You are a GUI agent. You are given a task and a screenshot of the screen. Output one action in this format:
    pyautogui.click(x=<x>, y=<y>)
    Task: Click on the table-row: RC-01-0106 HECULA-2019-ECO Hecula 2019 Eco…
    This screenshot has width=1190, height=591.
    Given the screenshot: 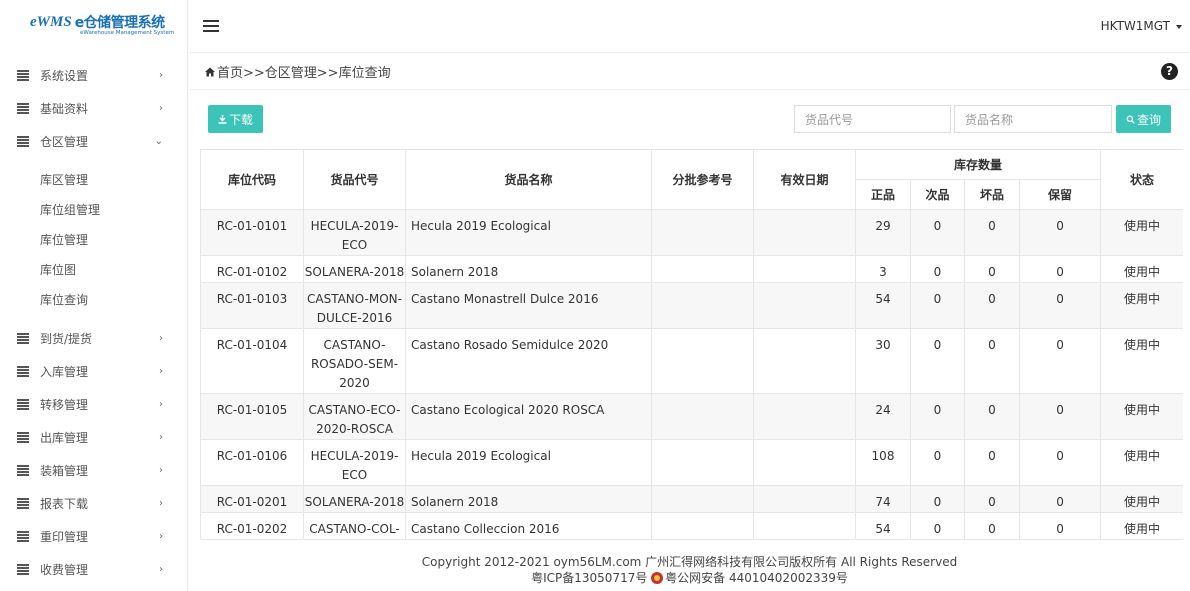 What is the action you would take?
    pyautogui.click(x=691, y=462)
    